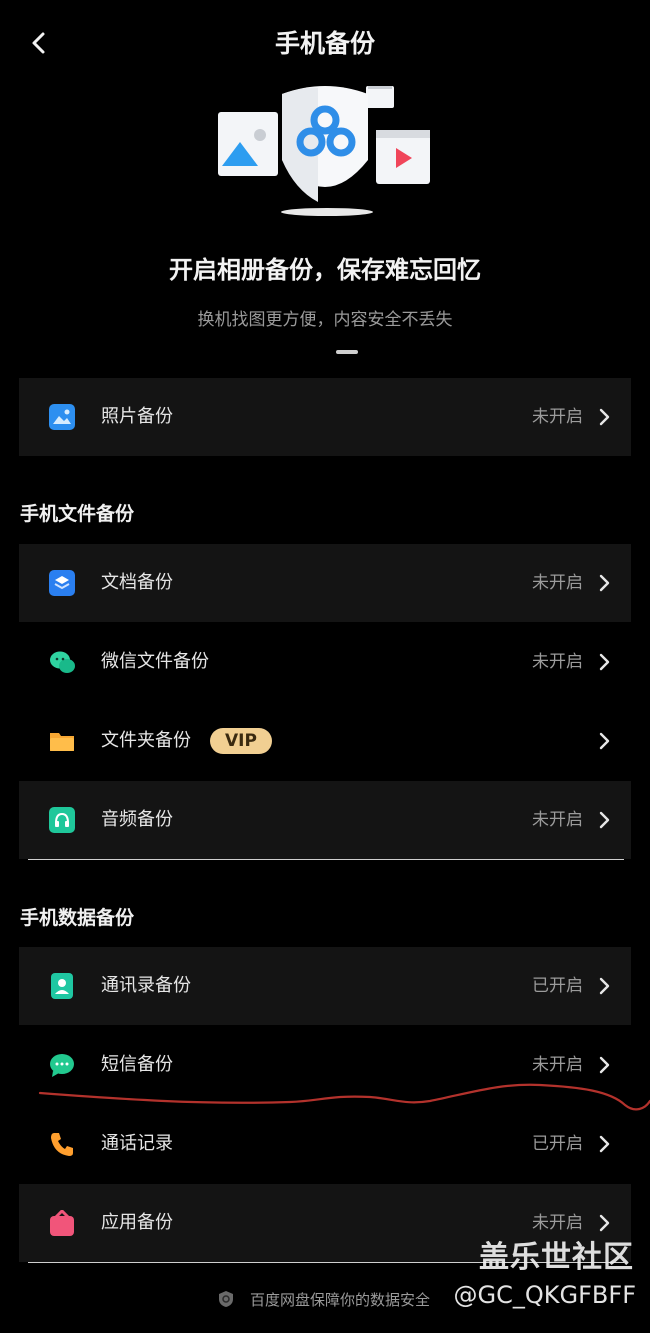 This screenshot has width=650, height=1333. Describe the element at coordinates (137, 1143) in the screenshot. I see `row-label: 通话记录` at that location.